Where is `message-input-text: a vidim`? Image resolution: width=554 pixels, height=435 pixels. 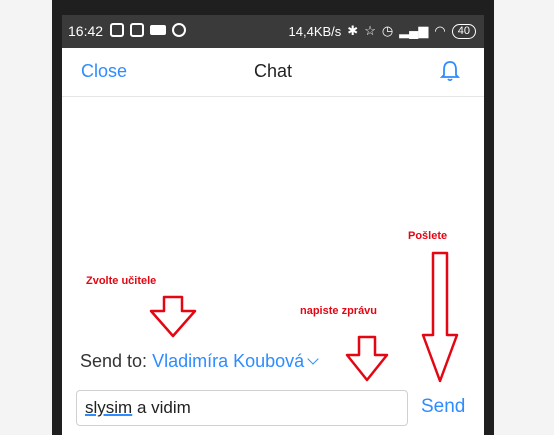
message-input-text: a vidim is located at coordinates (161, 407).